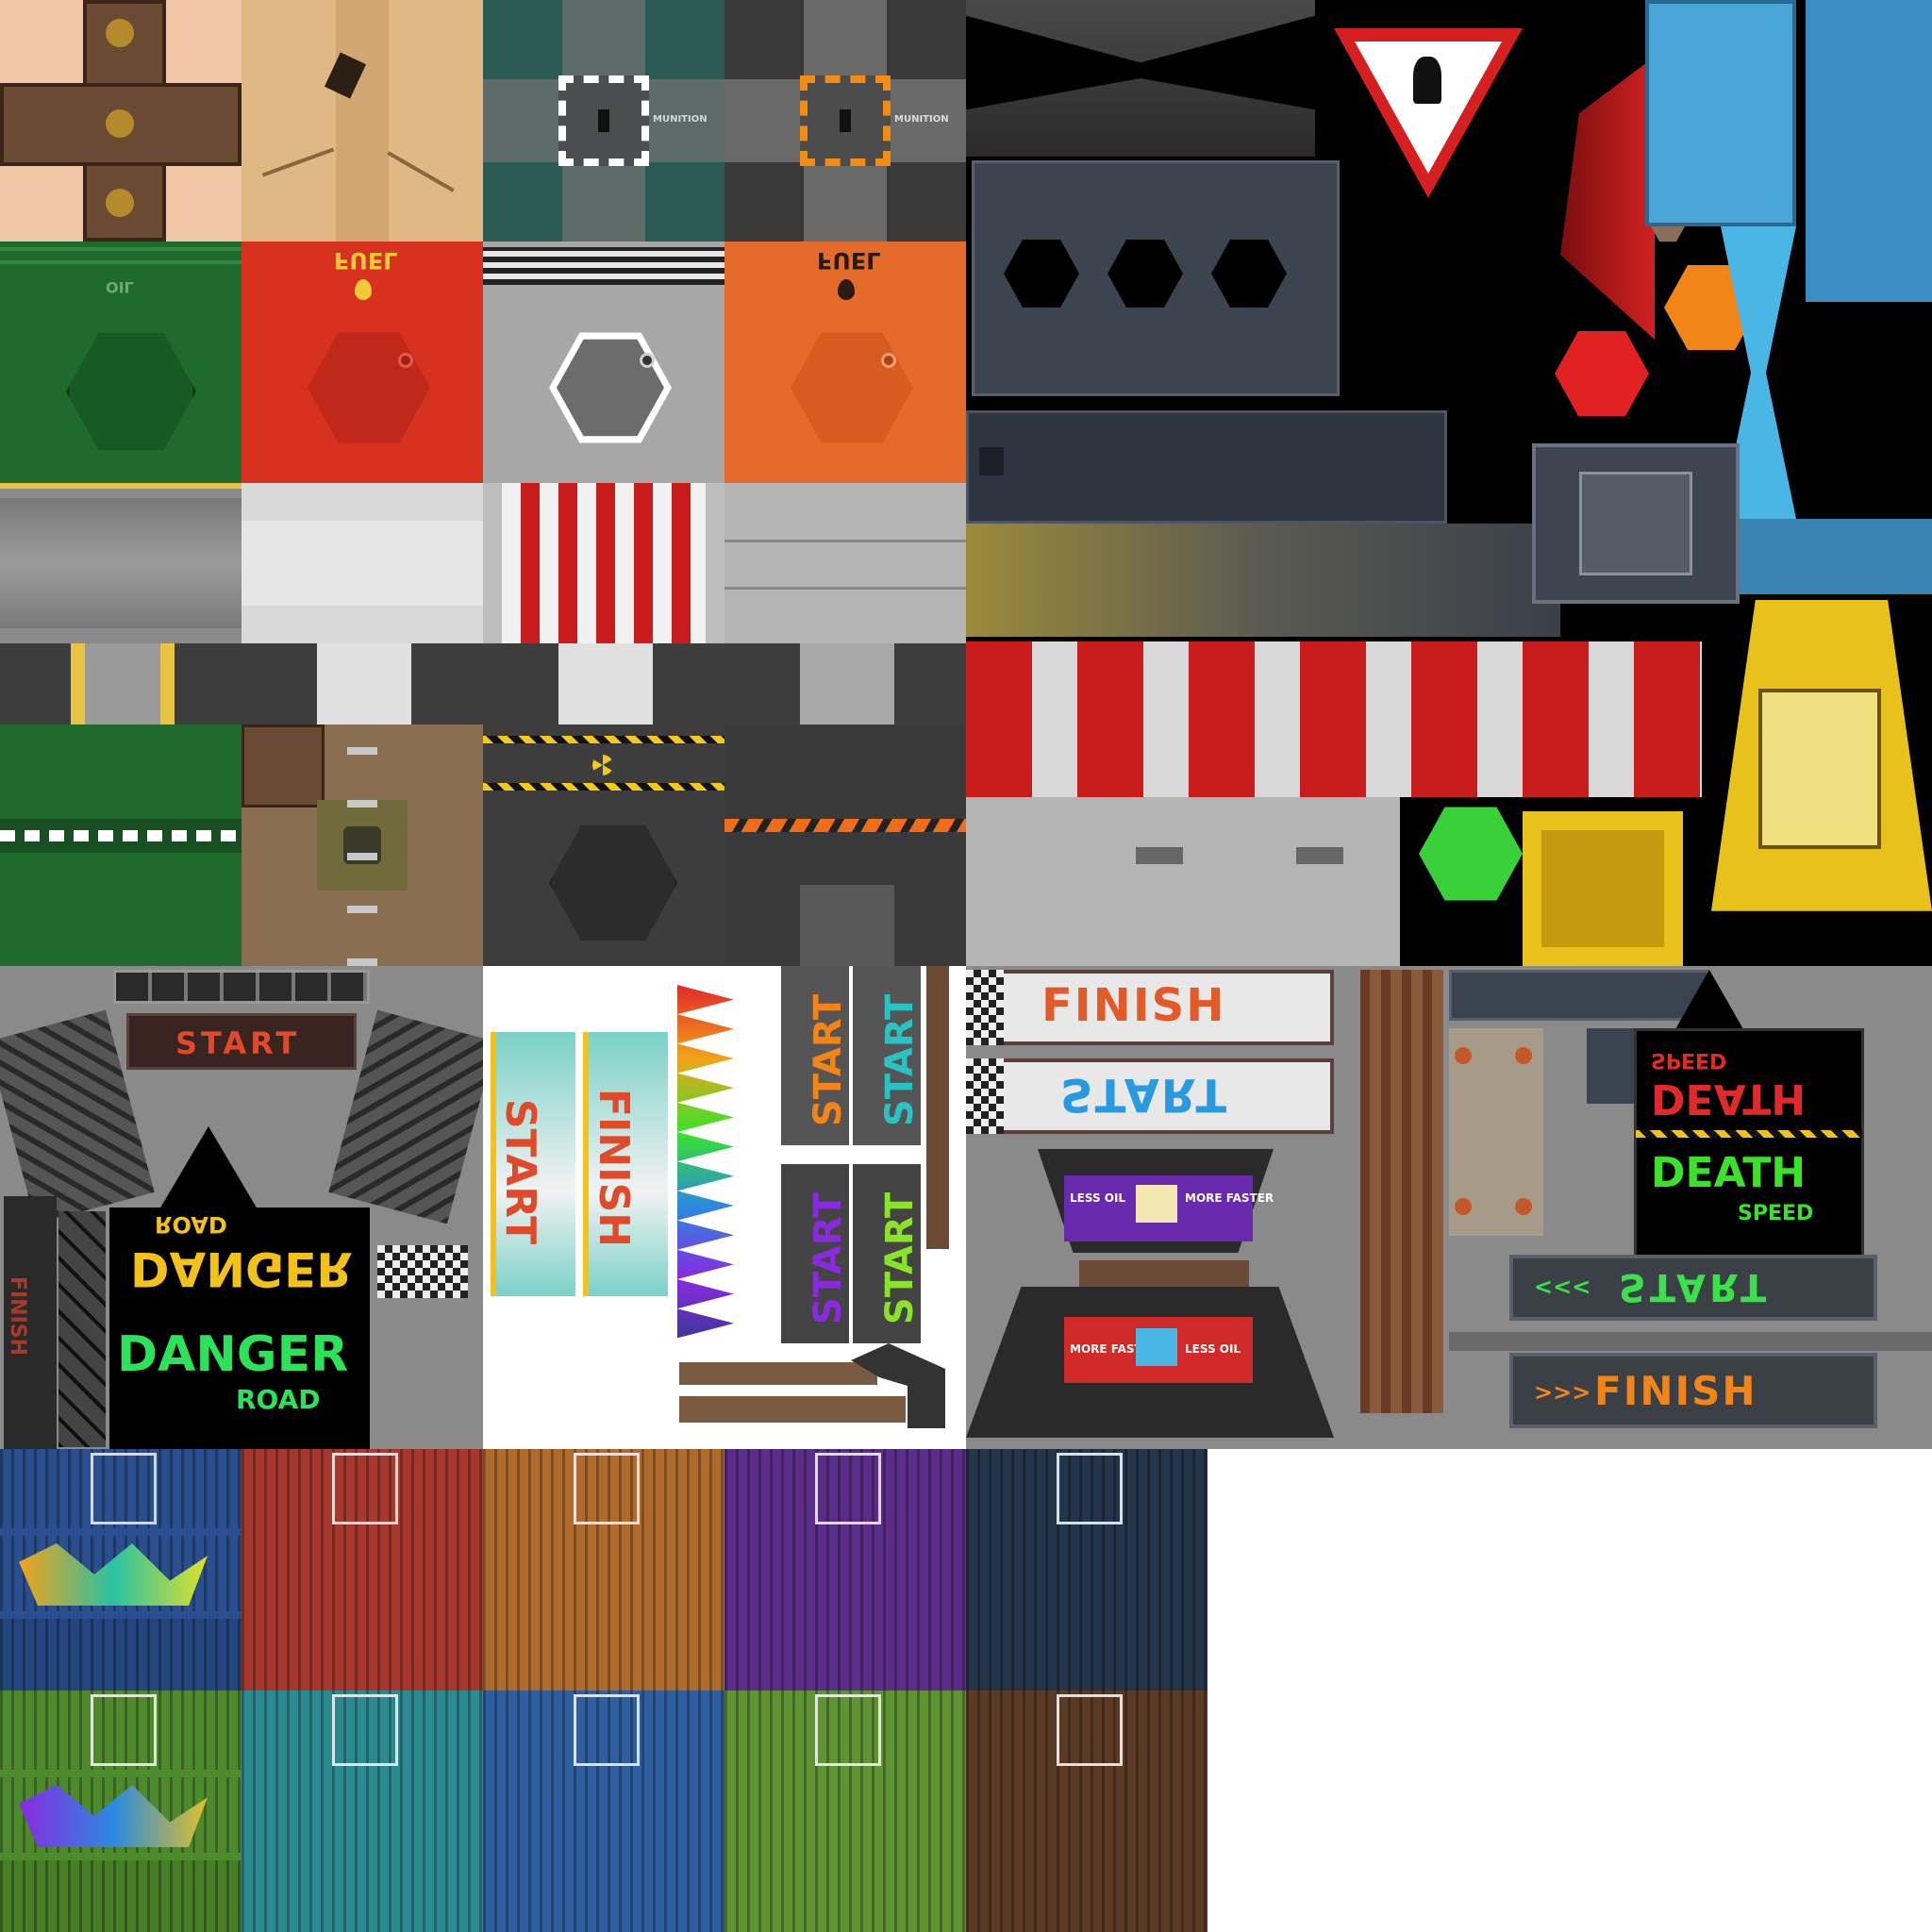  Describe the element at coordinates (121, 563) in the screenshot. I see `asphalt-road-texture` at that location.